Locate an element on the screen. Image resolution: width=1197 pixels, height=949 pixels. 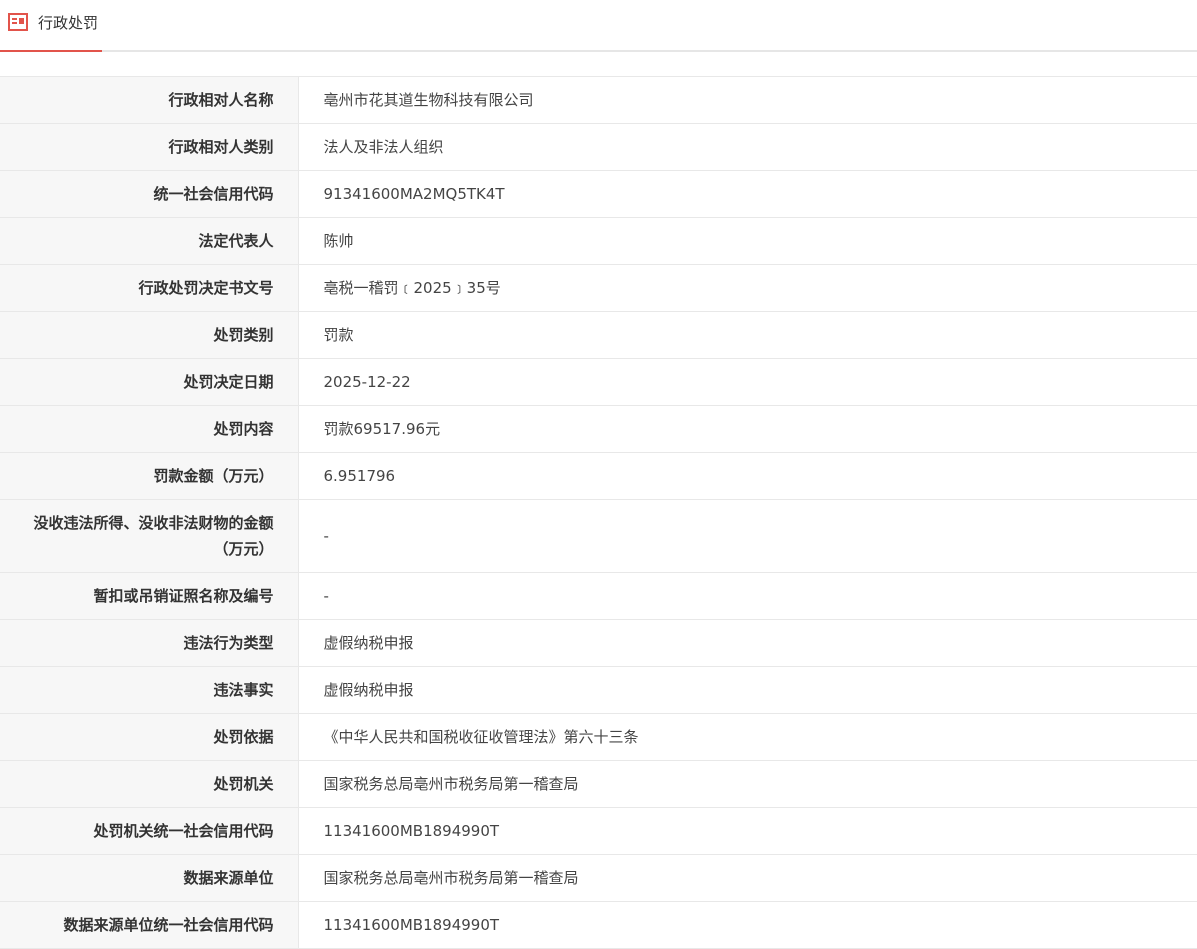
tab-label: 行政处罚 is located at coordinates (68, 22).